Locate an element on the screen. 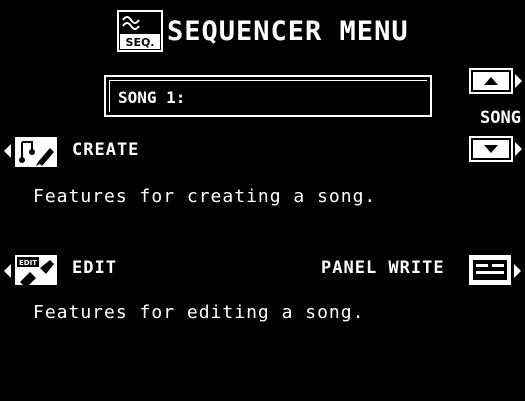 Image resolution: width=525 pixels, height=401 pixels. panel-write-side-arrow-icon is located at coordinates (517, 271).